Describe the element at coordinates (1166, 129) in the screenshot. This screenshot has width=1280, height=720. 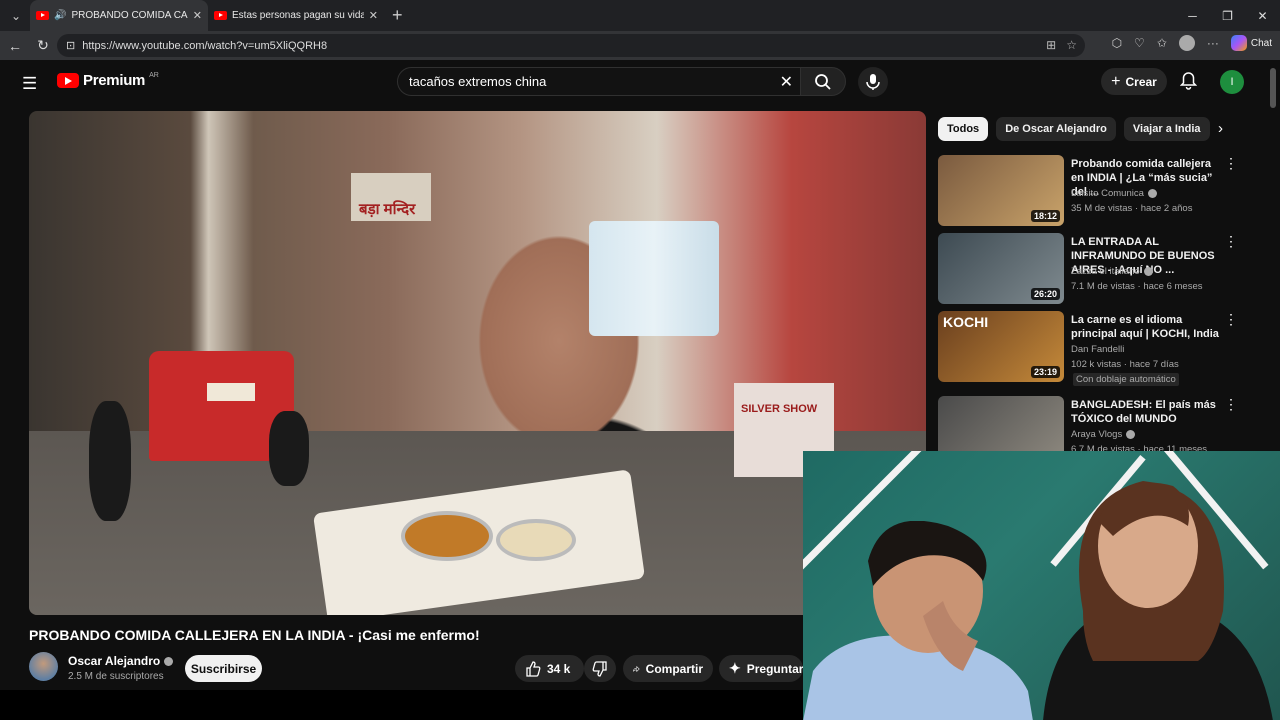
I see `chip-india: Viajar a India` at that location.